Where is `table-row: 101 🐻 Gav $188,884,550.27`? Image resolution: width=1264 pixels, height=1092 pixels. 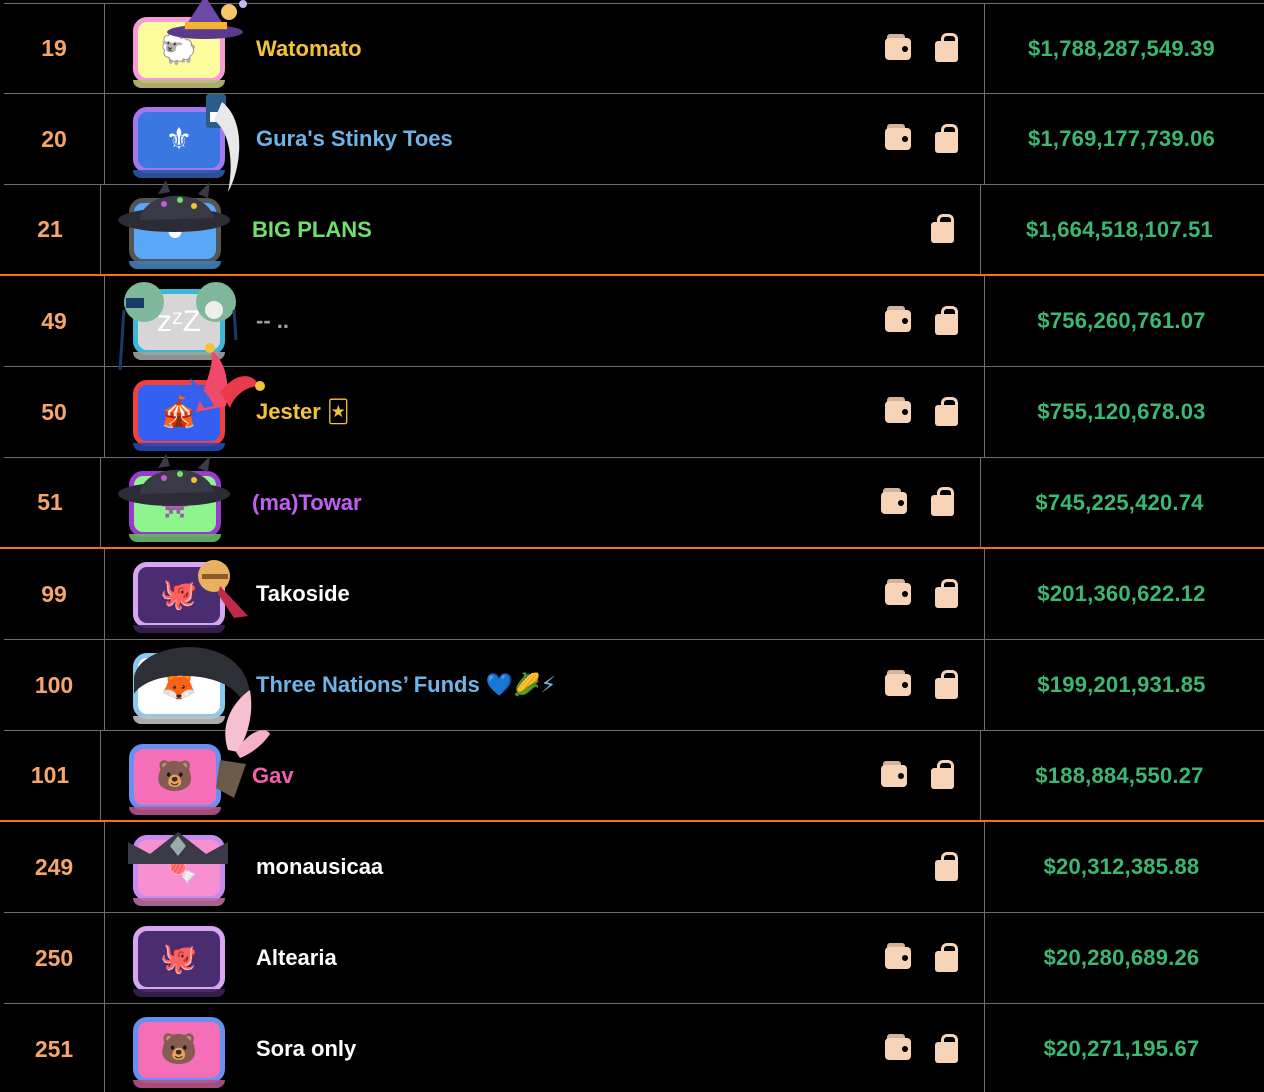
table-row: 101 🐻 Gav $188,884,550.27 is located at coordinates (632, 776).